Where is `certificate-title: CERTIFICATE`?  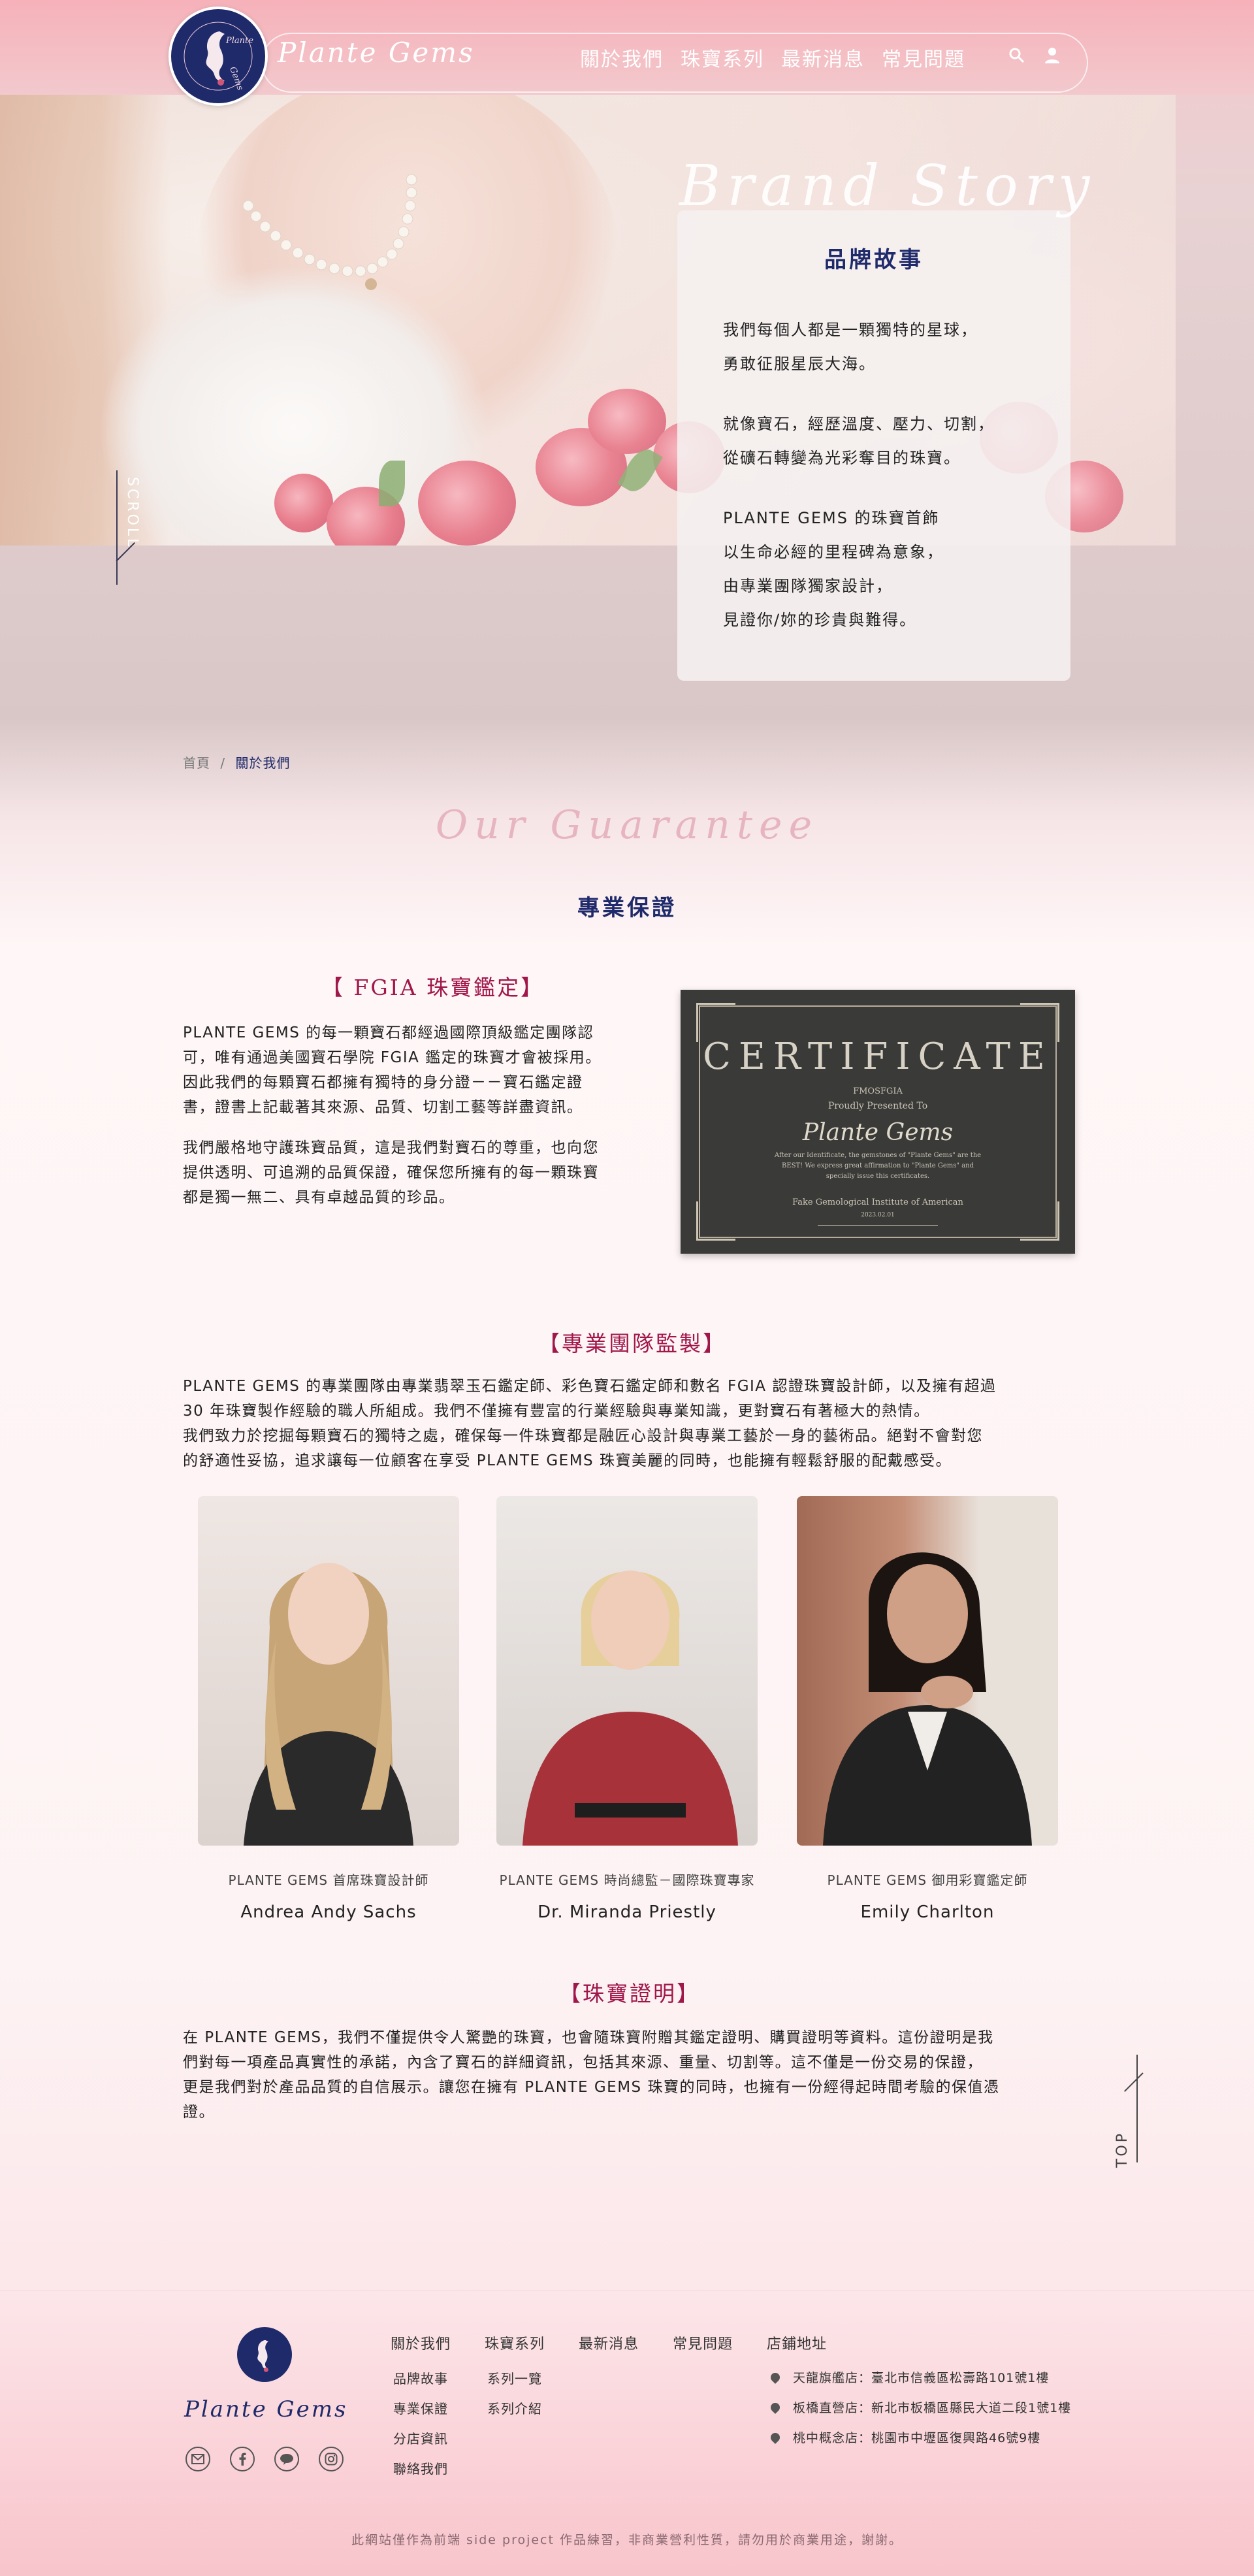 certificate-title: CERTIFICATE is located at coordinates (878, 1056).